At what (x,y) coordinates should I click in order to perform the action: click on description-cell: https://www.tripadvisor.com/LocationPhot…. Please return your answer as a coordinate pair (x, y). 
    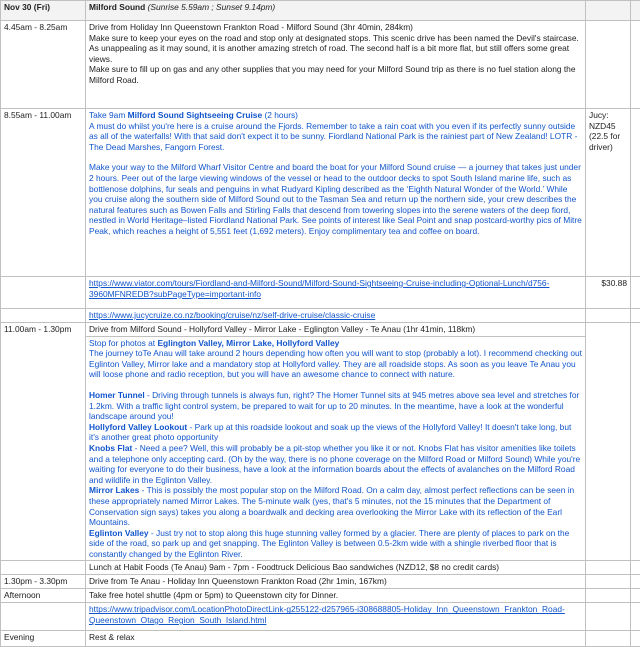
    Looking at the image, I should click on (336, 617).